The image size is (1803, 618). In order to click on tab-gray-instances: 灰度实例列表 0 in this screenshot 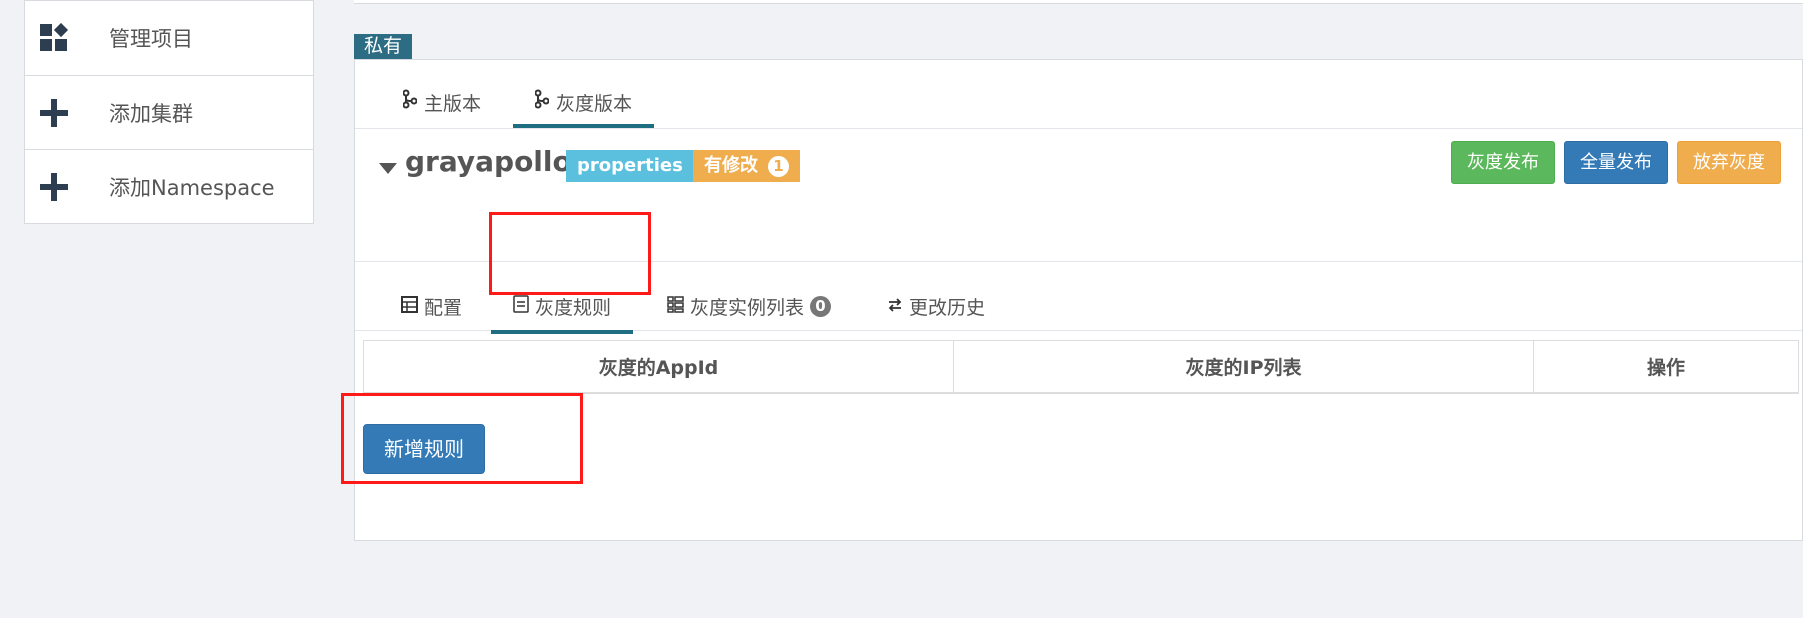, I will do `click(749, 306)`.